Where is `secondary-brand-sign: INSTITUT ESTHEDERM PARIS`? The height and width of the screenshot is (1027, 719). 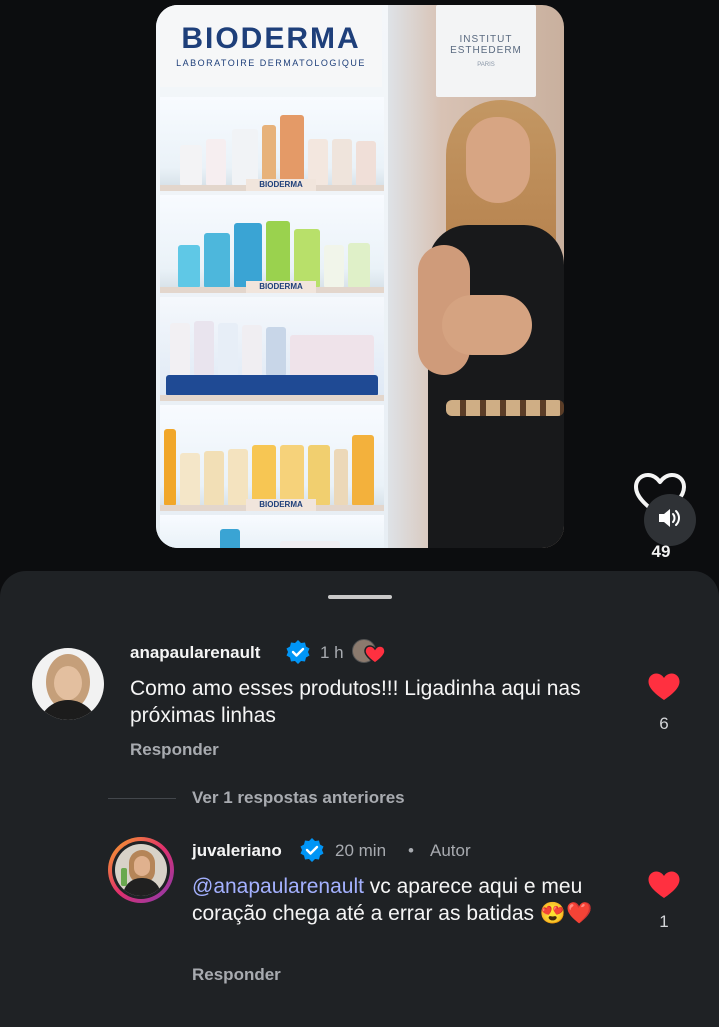 secondary-brand-sign: INSTITUT ESTHEDERM PARIS is located at coordinates (486, 51).